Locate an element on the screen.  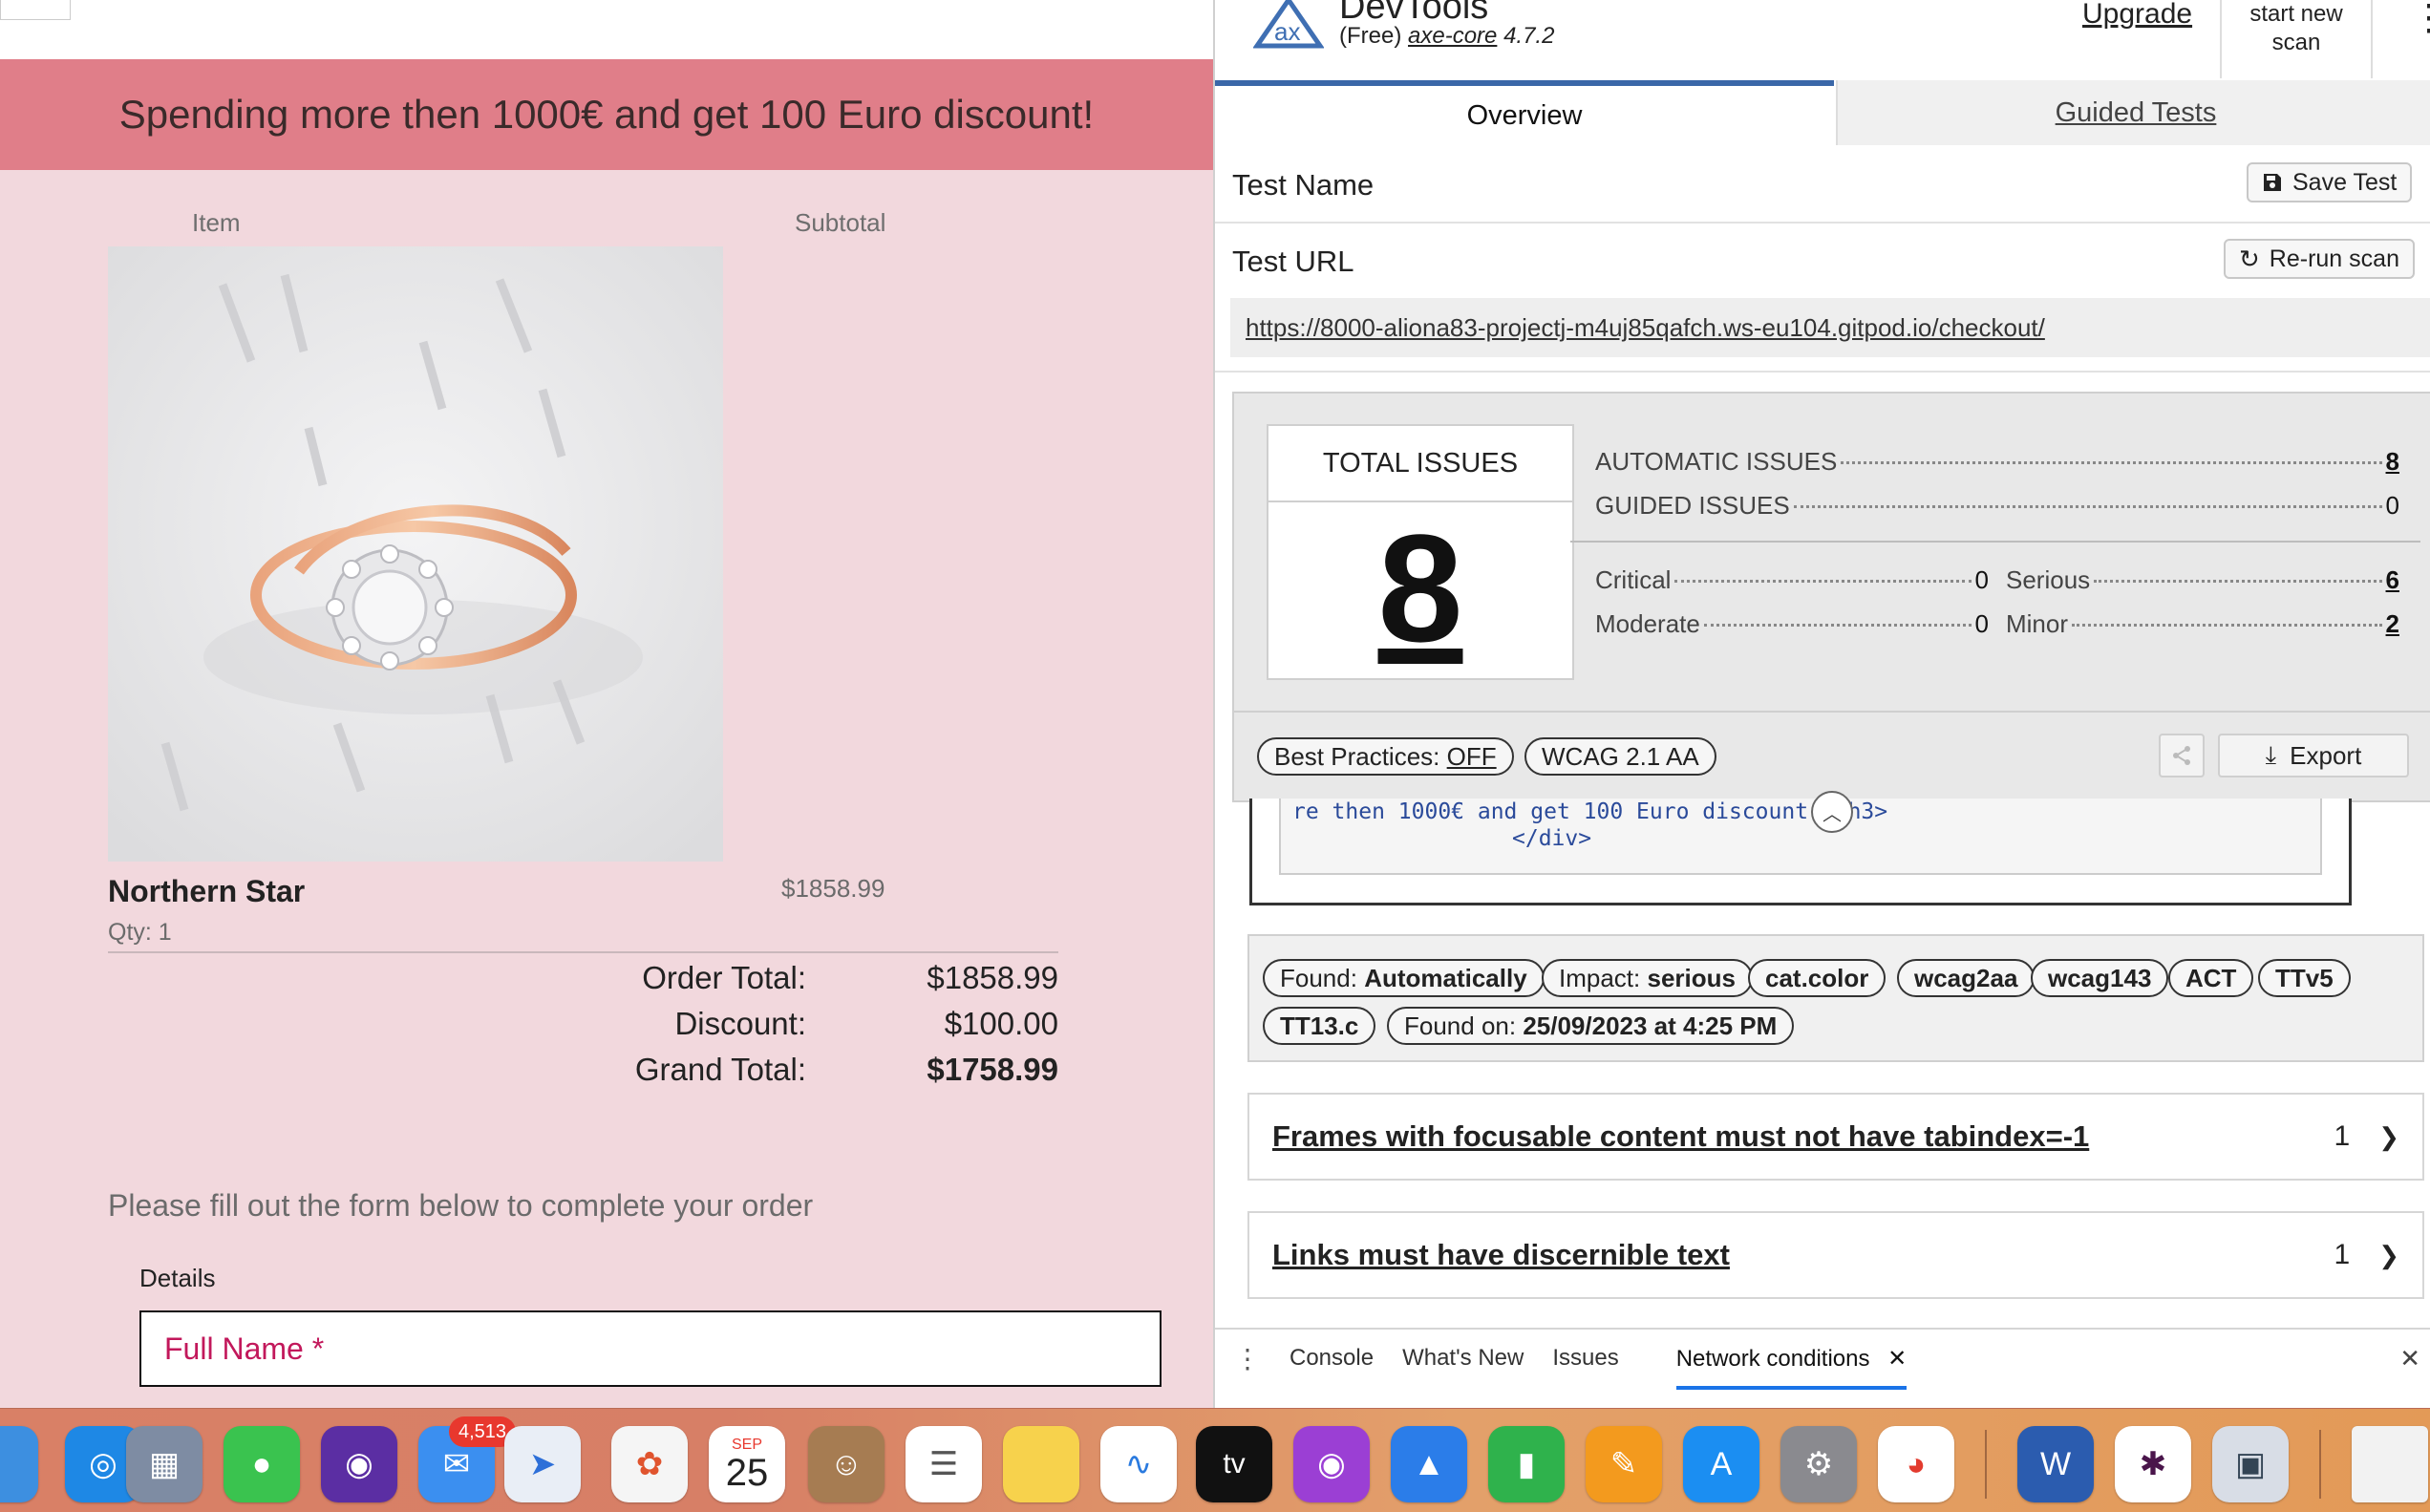
firefox-icon: ◉ is located at coordinates (359, 1464).